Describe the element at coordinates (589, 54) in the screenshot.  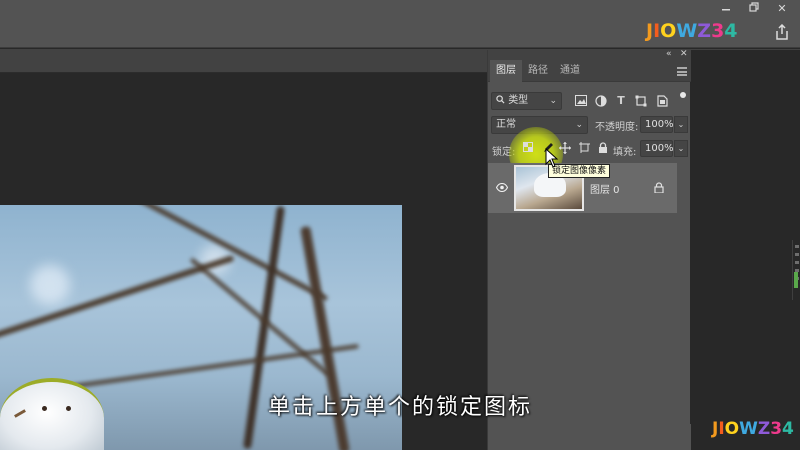
I see `panel-header: « ✕` at that location.